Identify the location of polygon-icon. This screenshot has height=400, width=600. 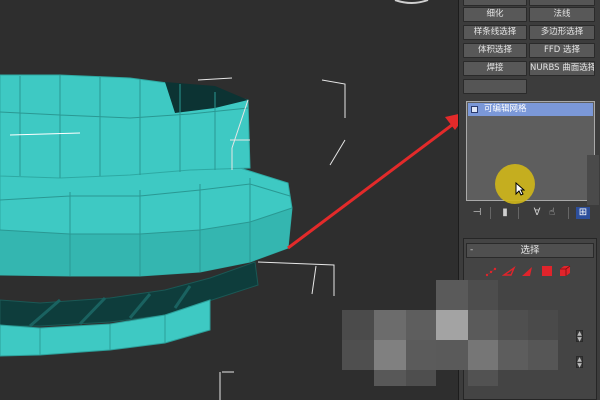
(547, 271).